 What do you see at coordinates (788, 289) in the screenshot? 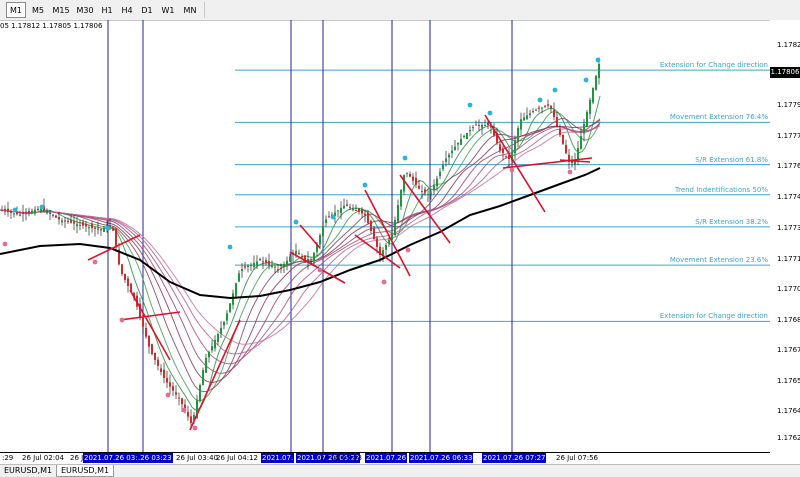
I see `price-label: 1.17700` at bounding box center [788, 289].